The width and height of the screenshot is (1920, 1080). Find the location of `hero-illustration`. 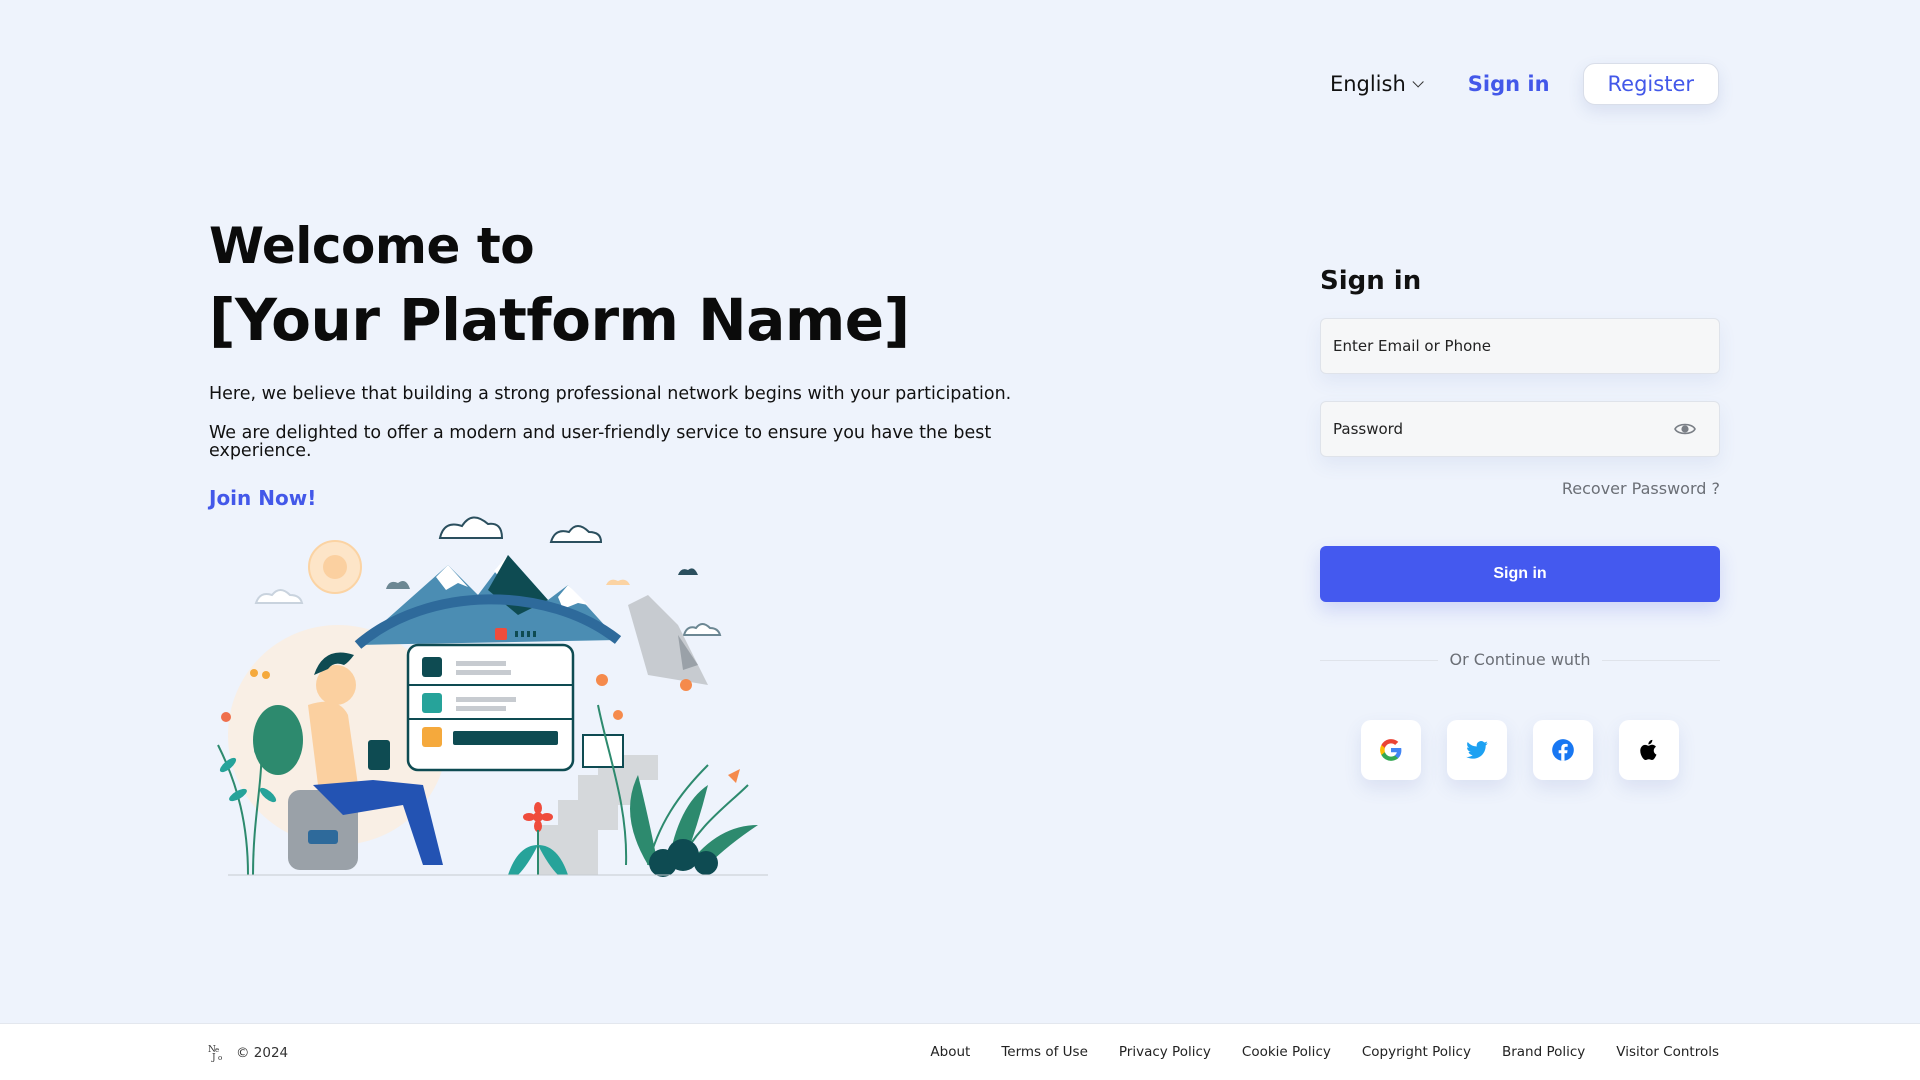

hero-illustration is located at coordinates (492, 696).